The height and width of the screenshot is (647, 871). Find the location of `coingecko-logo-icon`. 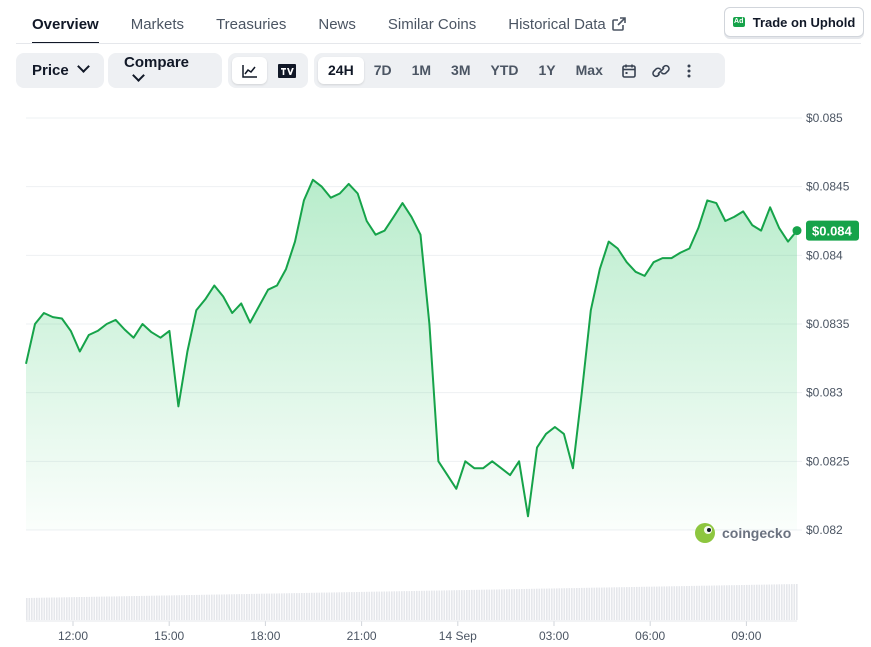

coingecko-logo-icon is located at coordinates (705, 533).